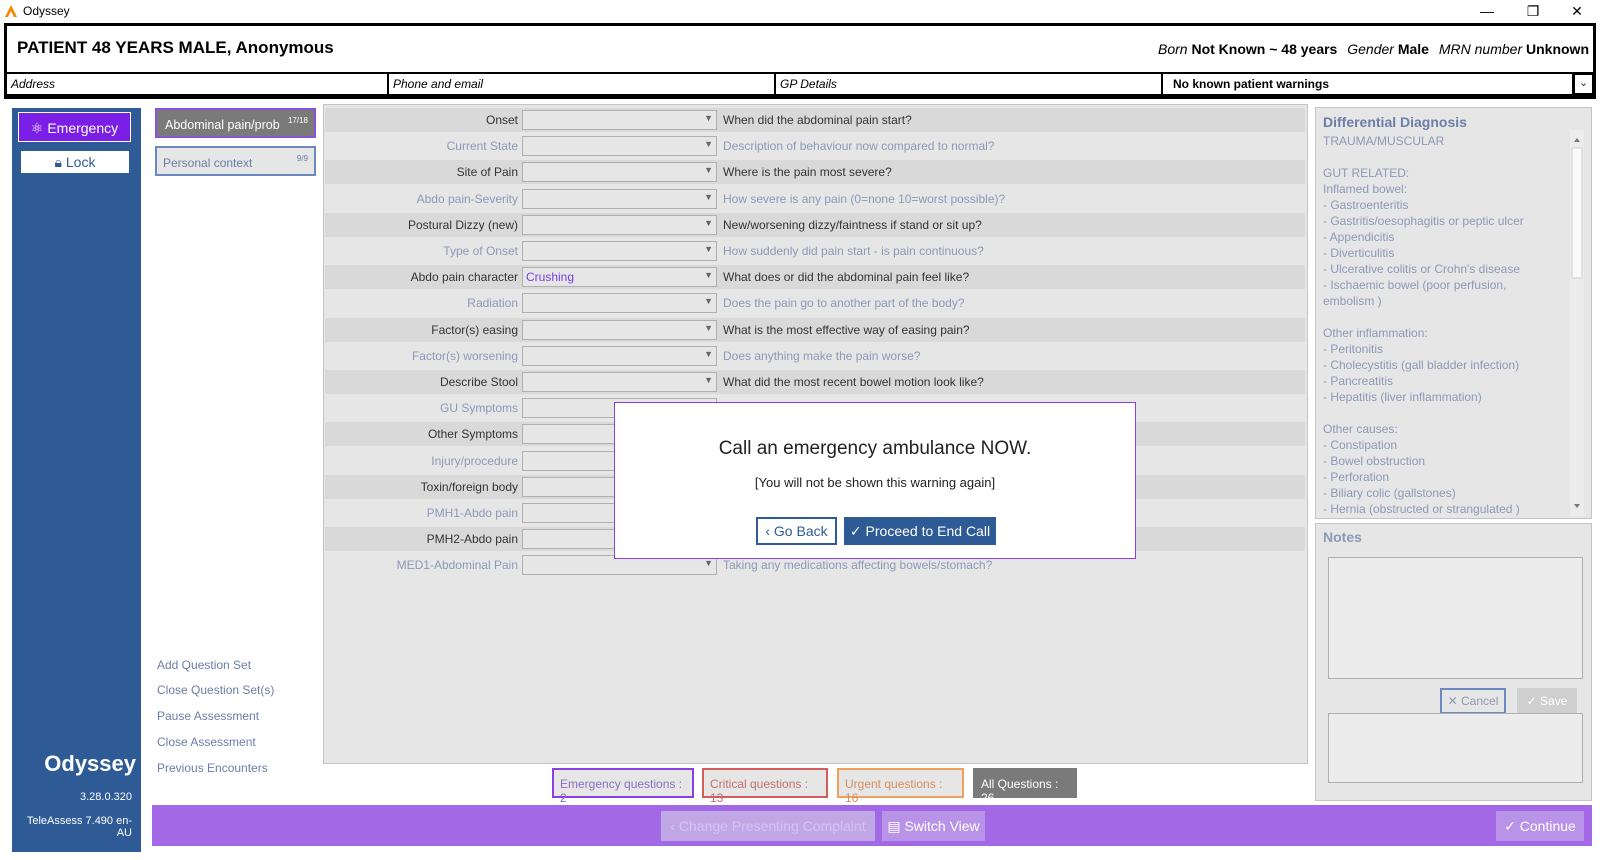 Image resolution: width=1600 pixels, height=860 pixels. Describe the element at coordinates (1173, 49) in the screenshot. I see `born-label: Born` at that location.